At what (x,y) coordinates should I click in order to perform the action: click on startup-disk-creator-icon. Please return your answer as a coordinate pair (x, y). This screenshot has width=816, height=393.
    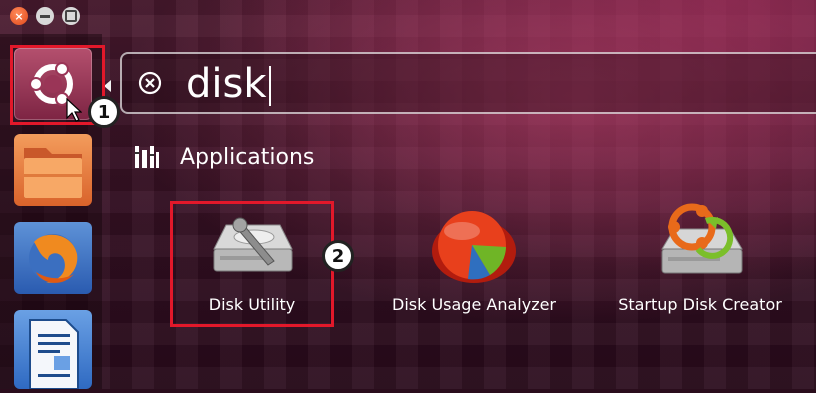
    Looking at the image, I should click on (702, 238).